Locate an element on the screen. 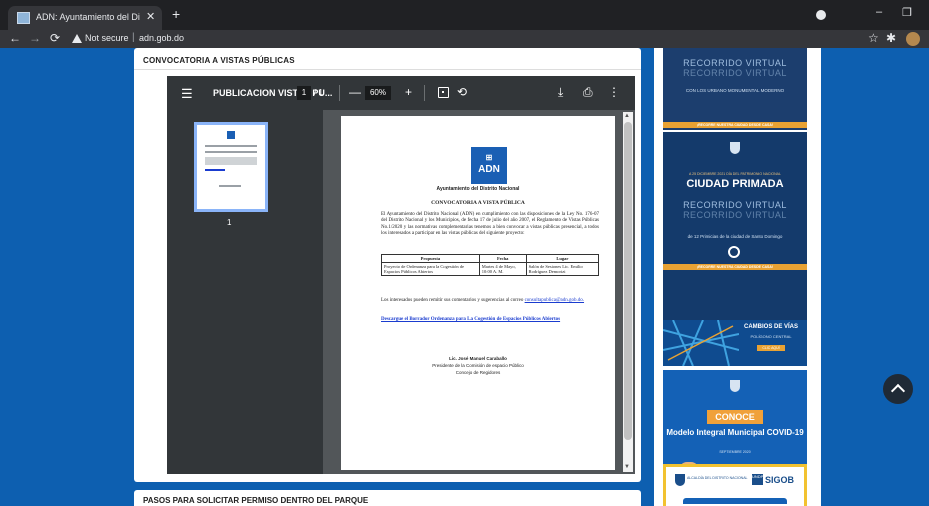 The width and height of the screenshot is (929, 506). table-cell: Martes 4 de Mayo, 10:00 A. M. is located at coordinates (502, 269).